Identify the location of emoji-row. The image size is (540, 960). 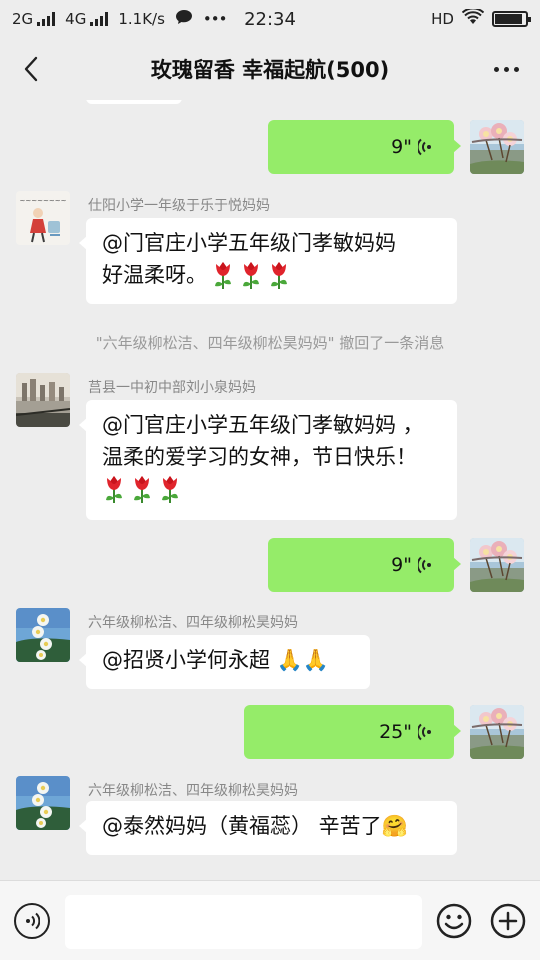
(271, 489).